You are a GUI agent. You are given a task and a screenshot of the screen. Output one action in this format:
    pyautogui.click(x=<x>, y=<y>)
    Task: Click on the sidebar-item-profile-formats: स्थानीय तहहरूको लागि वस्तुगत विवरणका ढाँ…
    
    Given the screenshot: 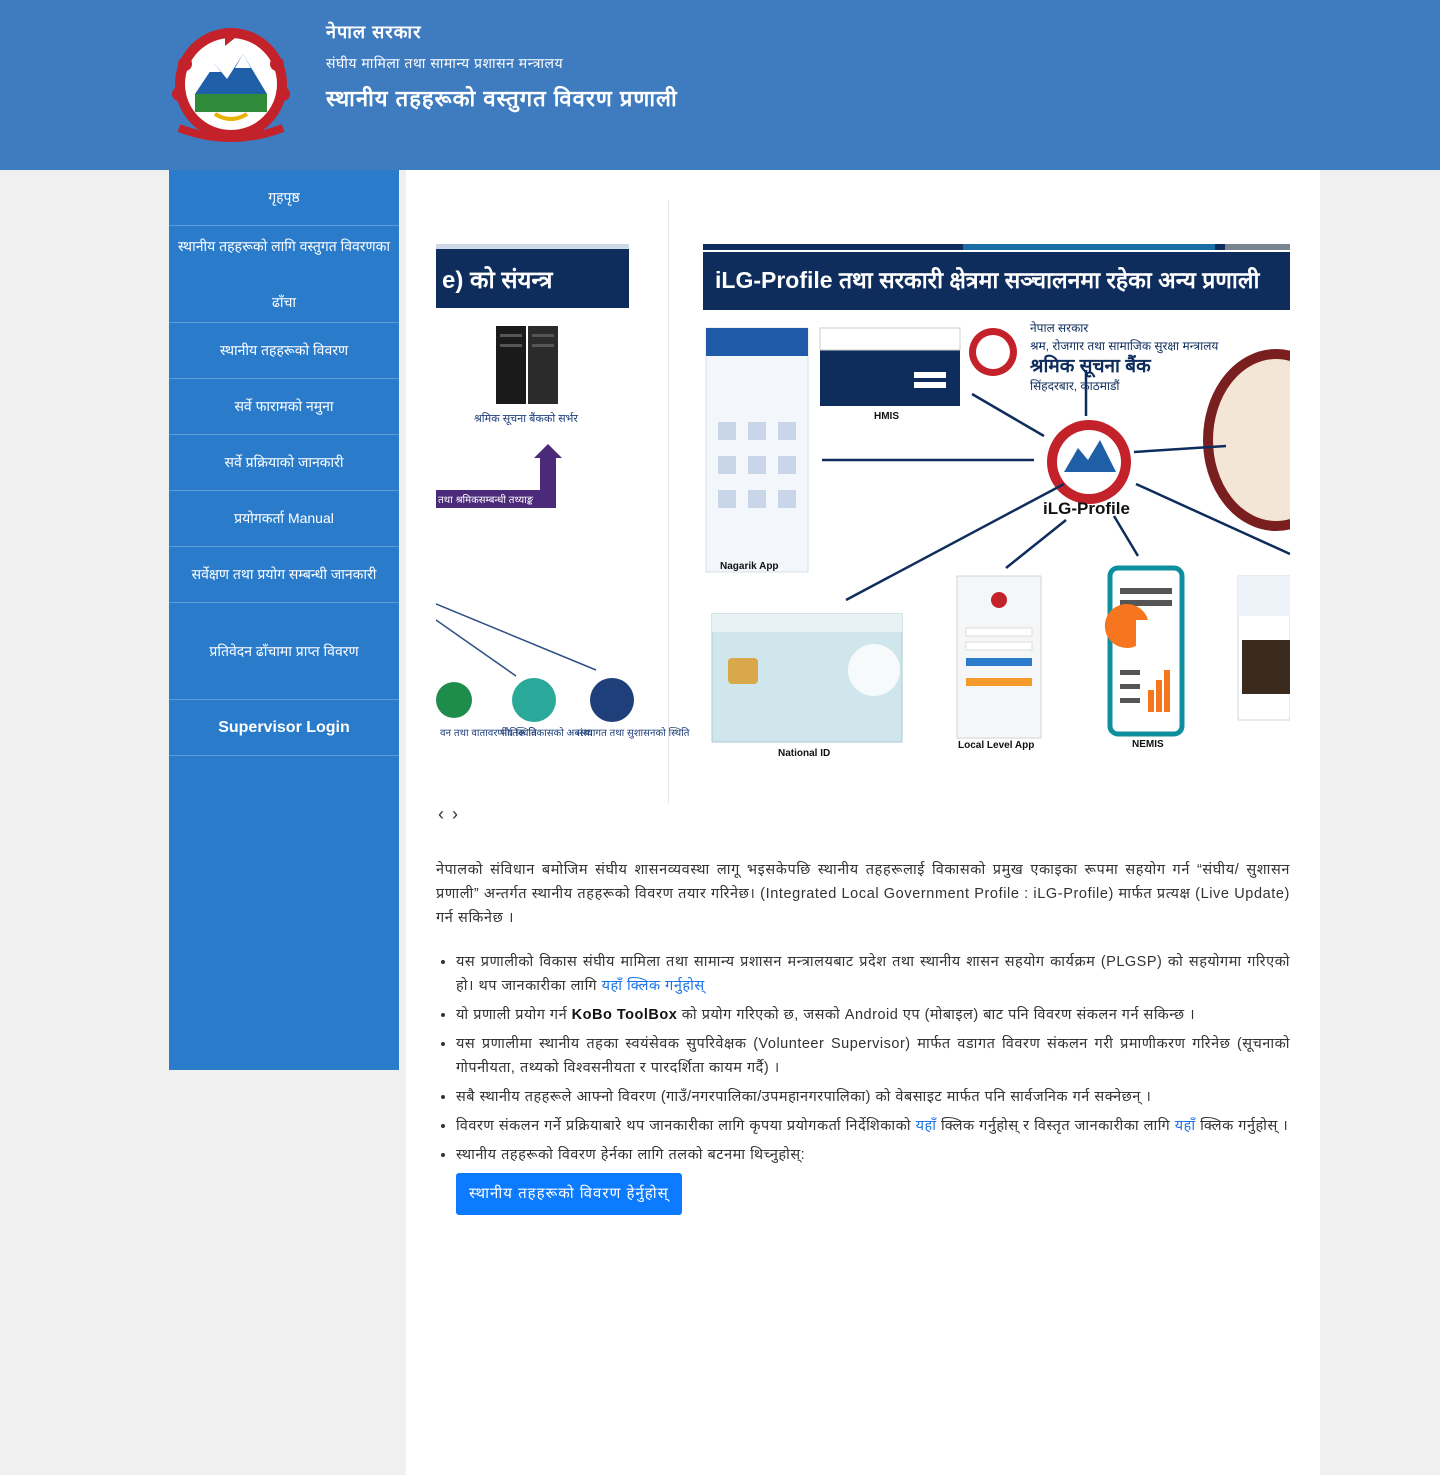 What is the action you would take?
    pyautogui.click(x=284, y=274)
    